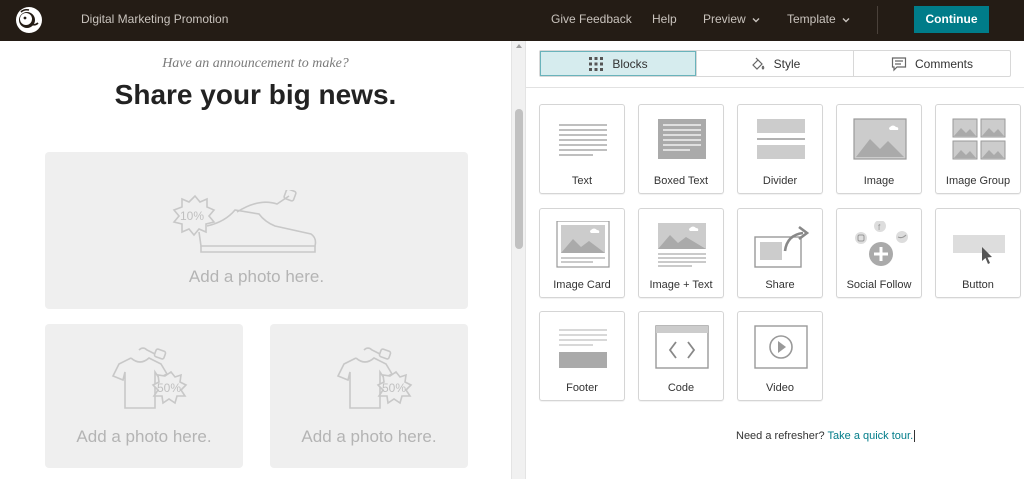 The image size is (1024, 479). I want to click on image-text-block-icon, so click(682, 245).